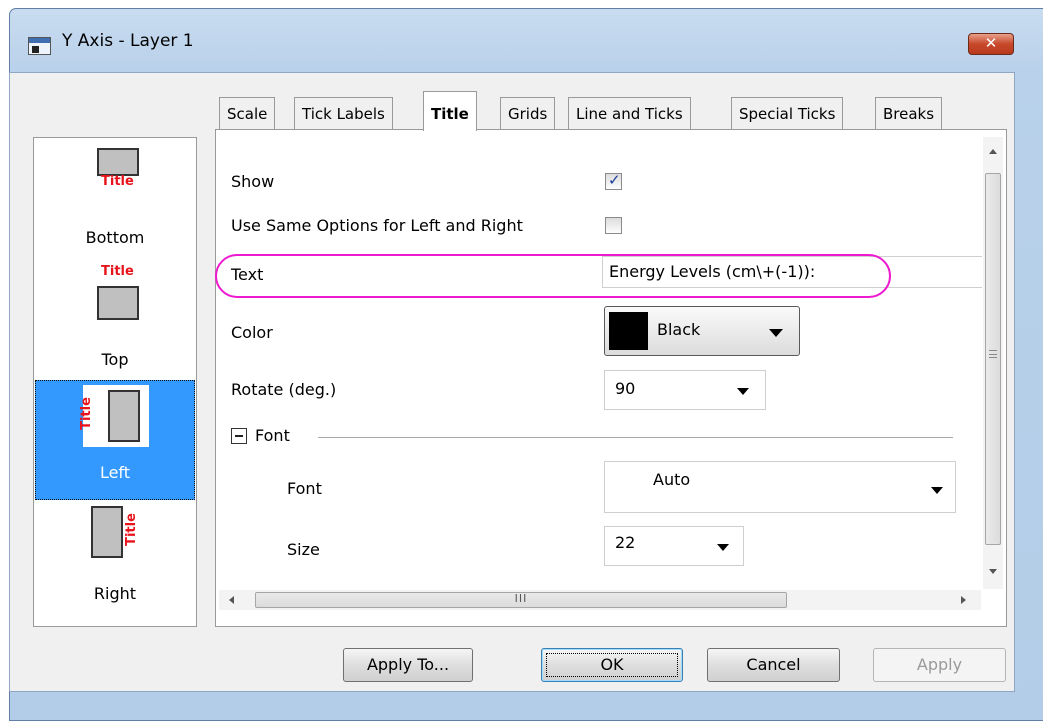 Image resolution: width=1043 pixels, height=721 pixels. I want to click on tab-special-ticks: Special Ticks, so click(787, 113).